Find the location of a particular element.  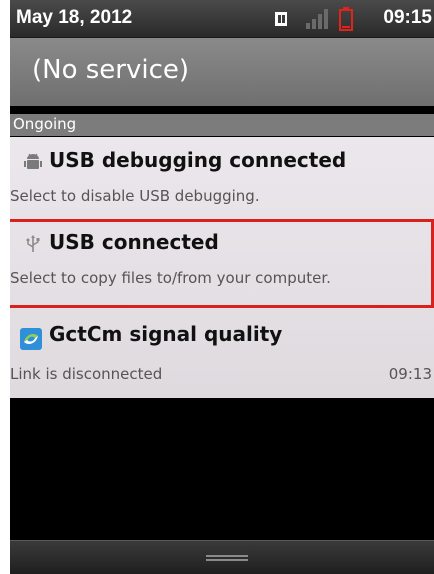

notification-description: Select to disable USB debugging. is located at coordinates (135, 196).